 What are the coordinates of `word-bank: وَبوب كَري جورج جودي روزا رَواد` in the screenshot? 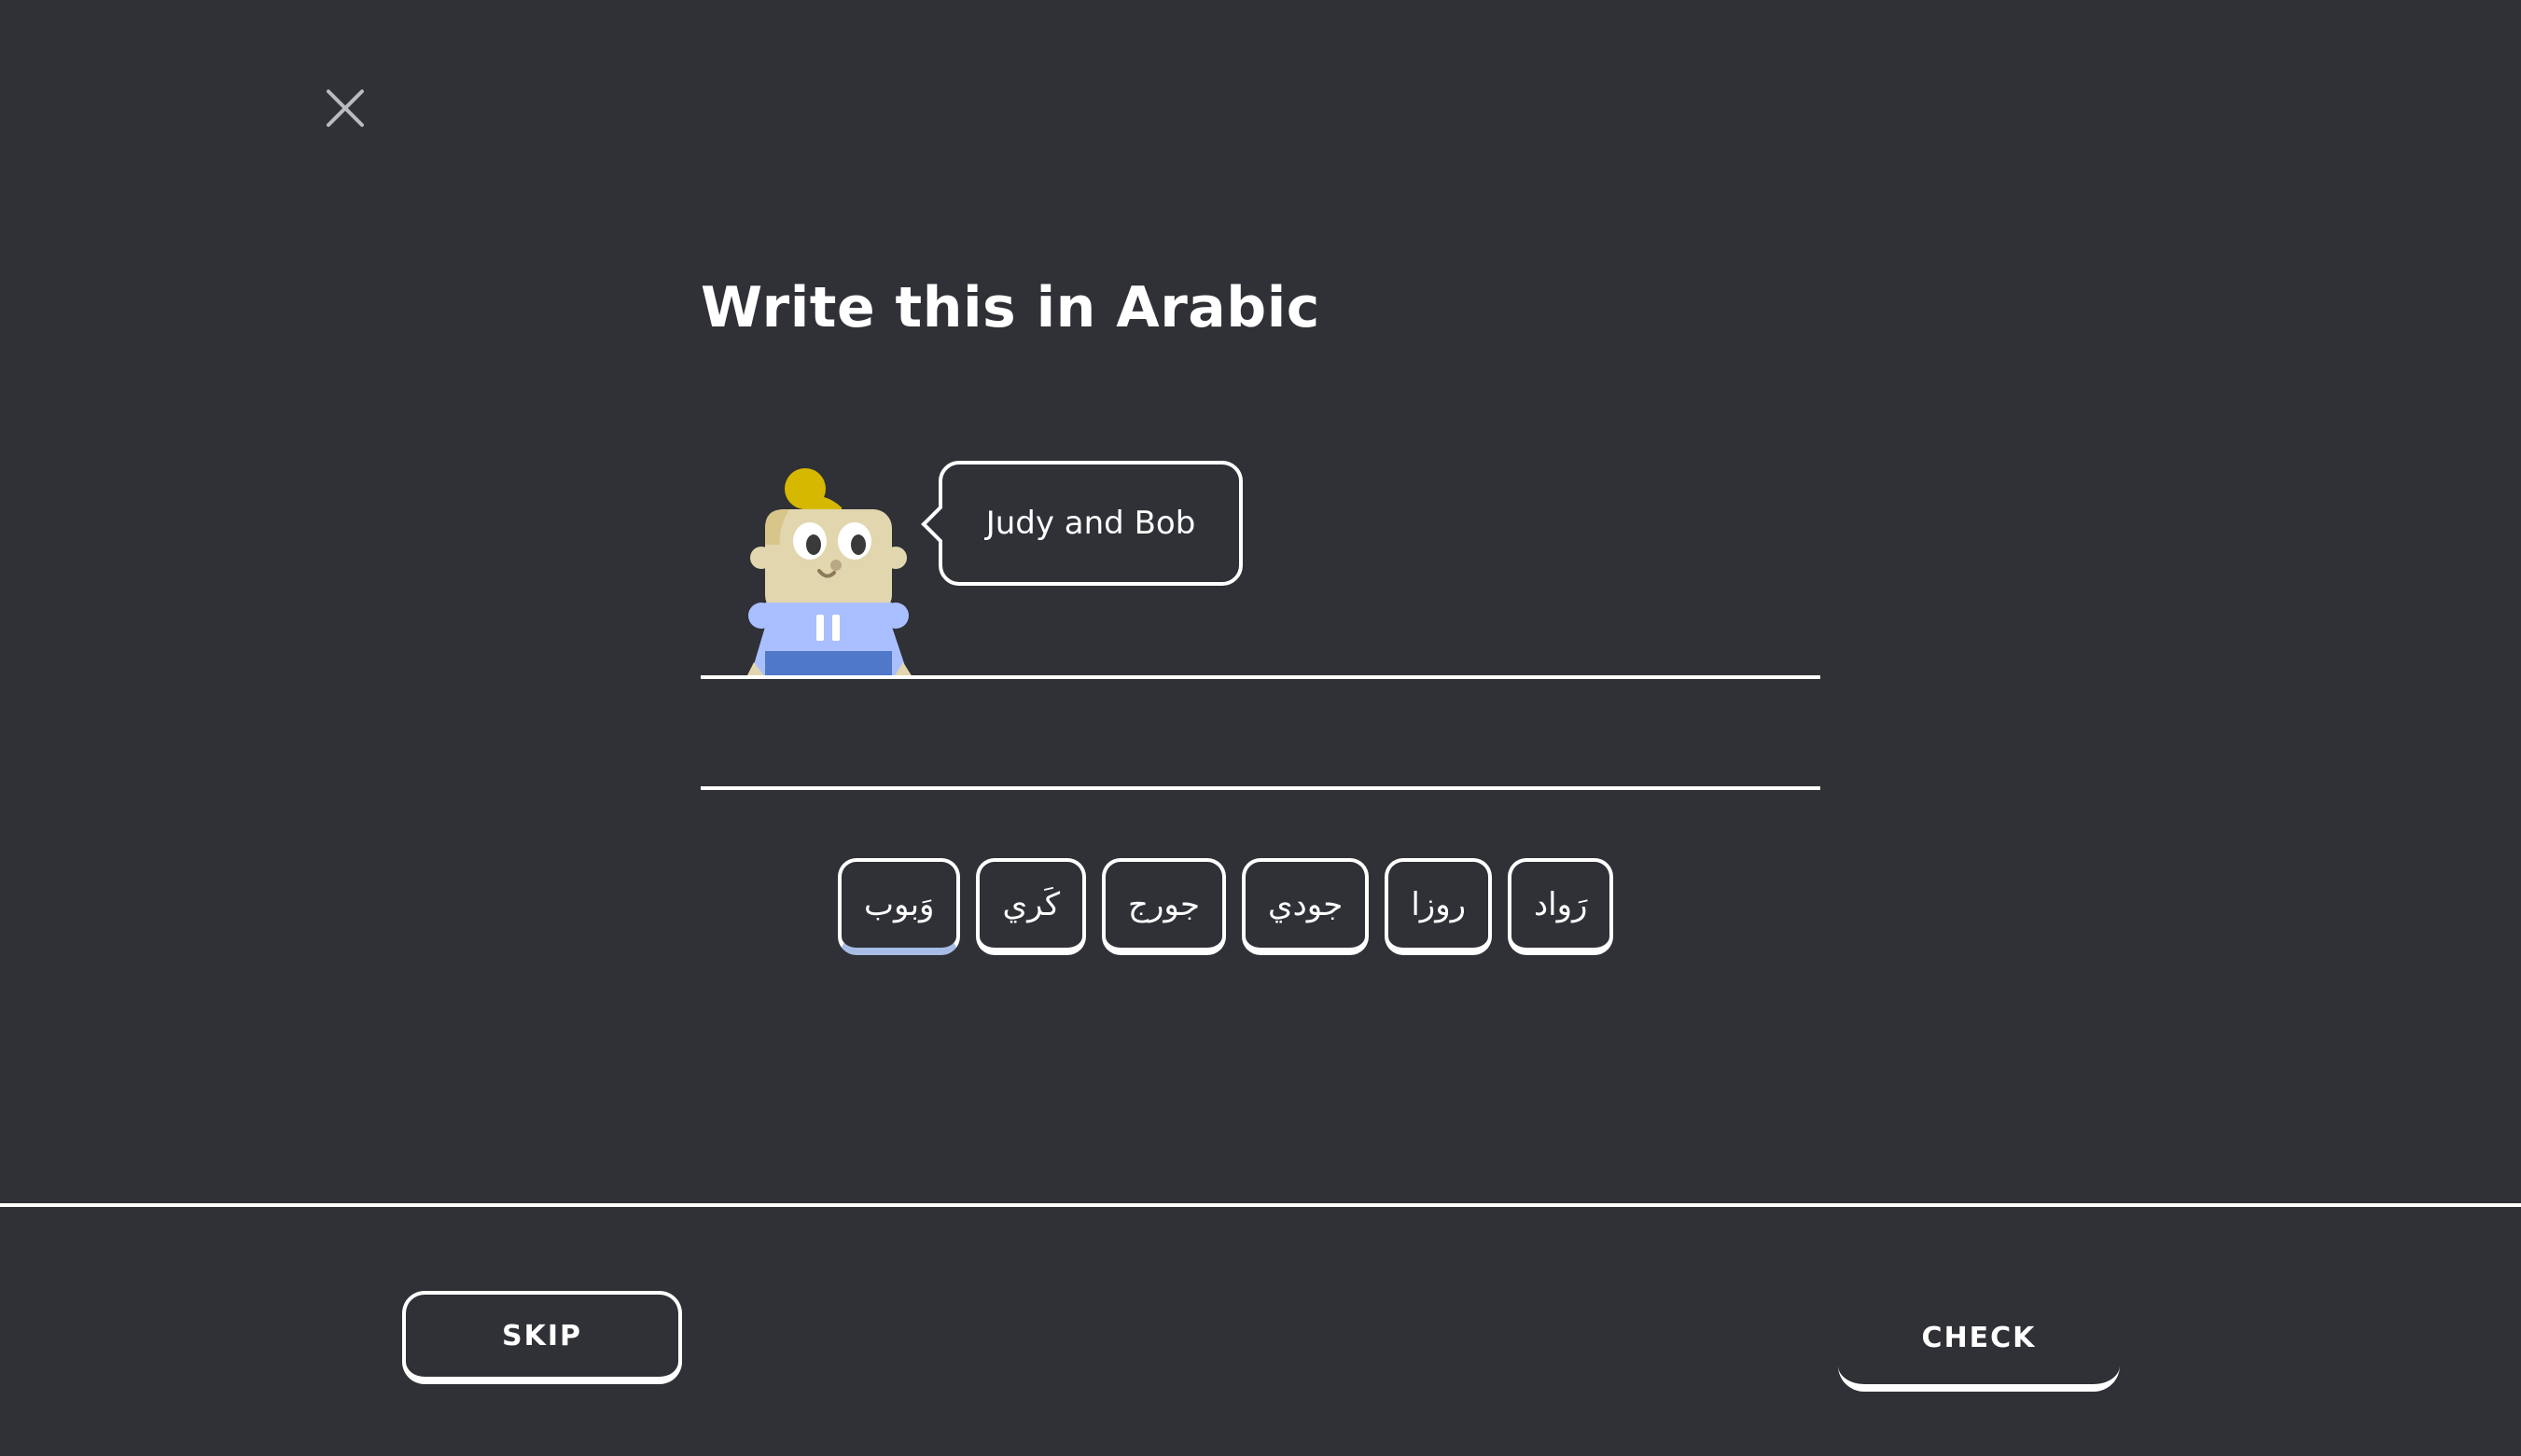 It's located at (1226, 906).